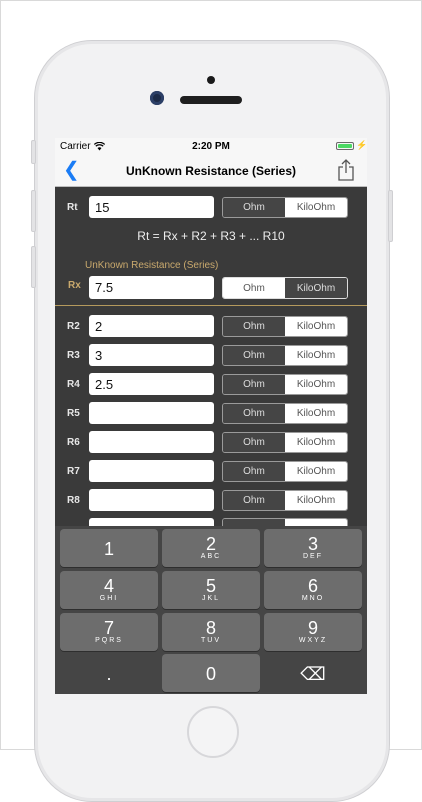  Describe the element at coordinates (73, 355) in the screenshot. I see `resistor-label: R3` at that location.